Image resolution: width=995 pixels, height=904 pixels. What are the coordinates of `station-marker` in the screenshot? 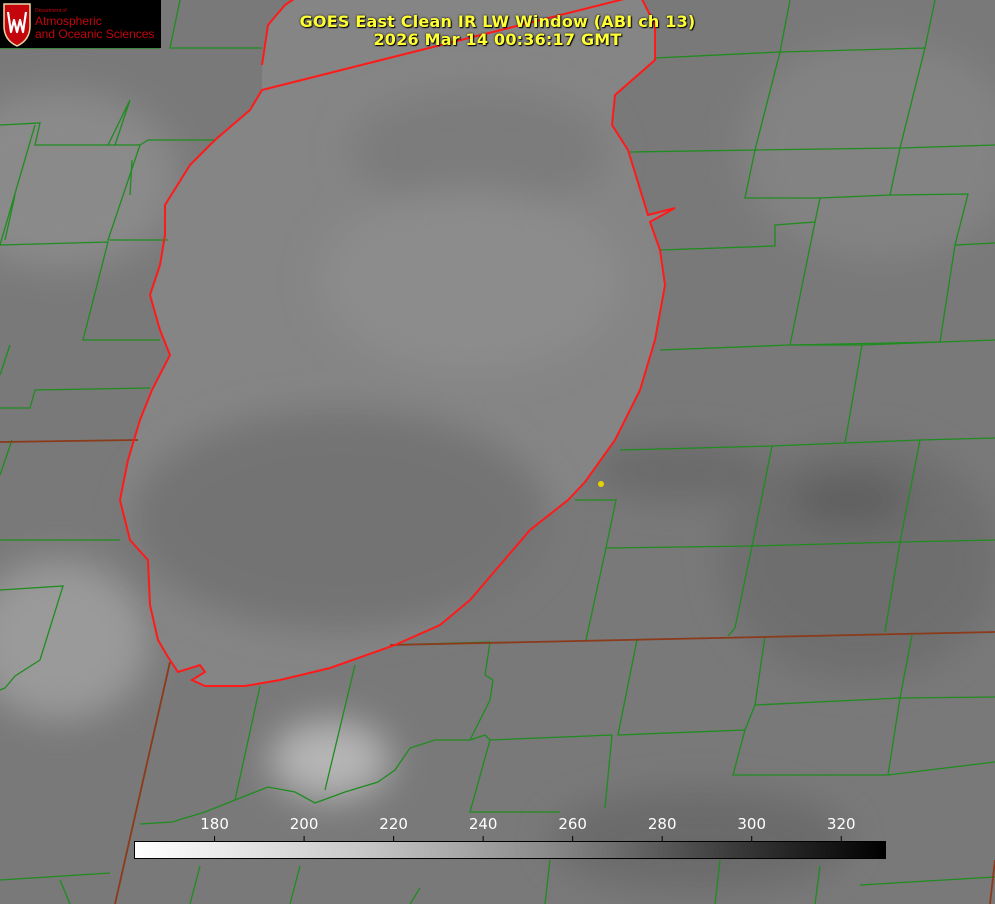 It's located at (601, 484).